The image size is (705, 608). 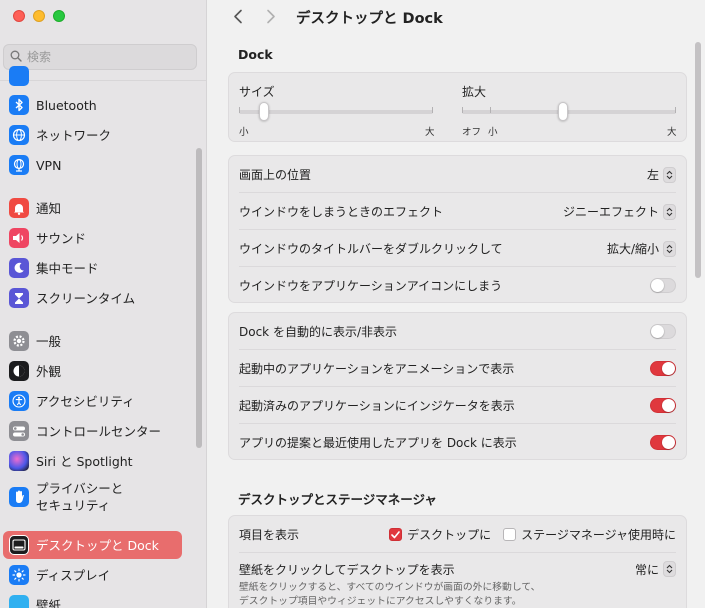 I want to click on sidebar-item-network: ネットワーク, so click(x=92, y=135).